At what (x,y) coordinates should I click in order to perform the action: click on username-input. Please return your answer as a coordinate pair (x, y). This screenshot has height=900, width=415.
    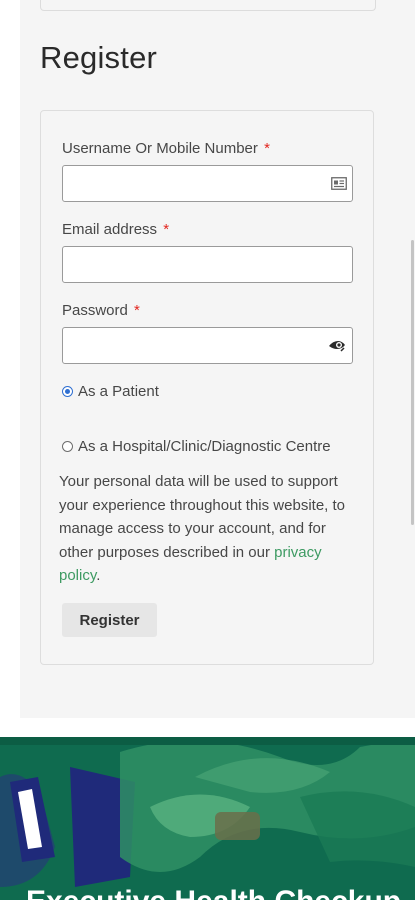
    Looking at the image, I should click on (207, 183).